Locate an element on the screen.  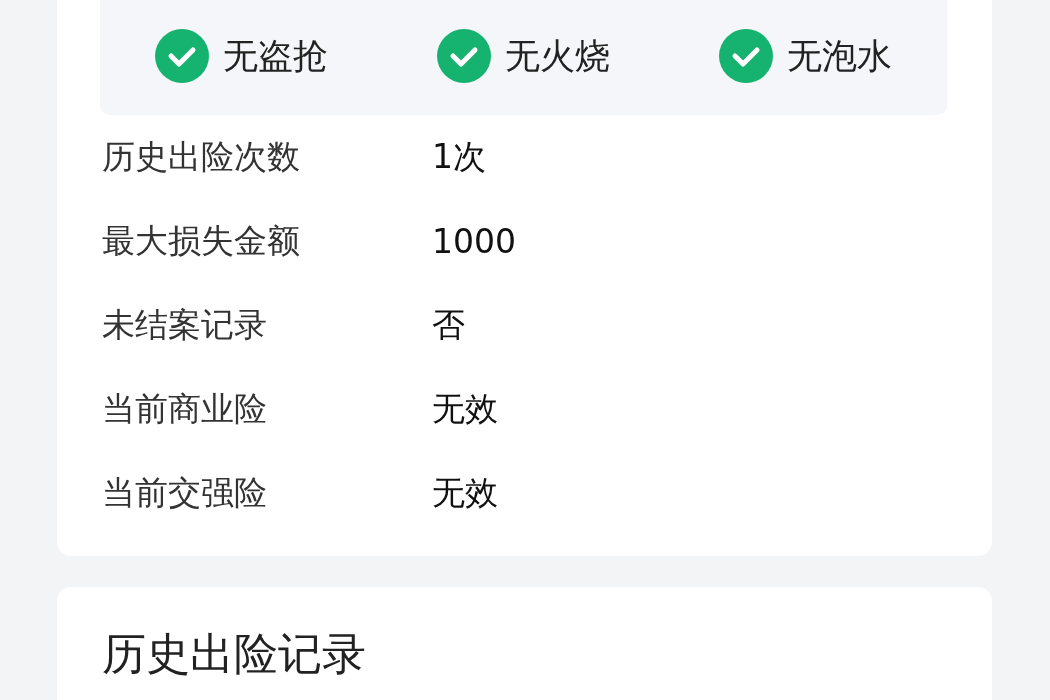
field-label: 当前交强险 is located at coordinates (184, 492).